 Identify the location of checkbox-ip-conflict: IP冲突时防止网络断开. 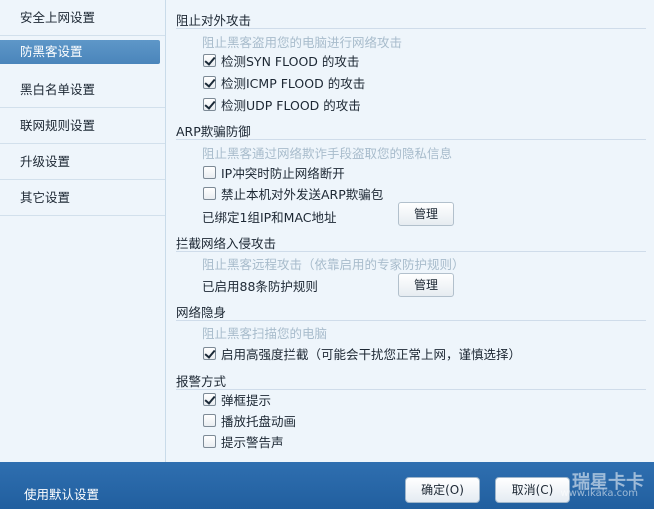
(274, 172).